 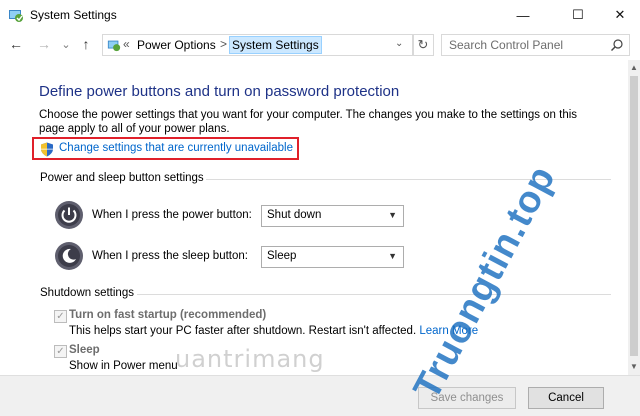 I want to click on search-icon, so click(x=617, y=45).